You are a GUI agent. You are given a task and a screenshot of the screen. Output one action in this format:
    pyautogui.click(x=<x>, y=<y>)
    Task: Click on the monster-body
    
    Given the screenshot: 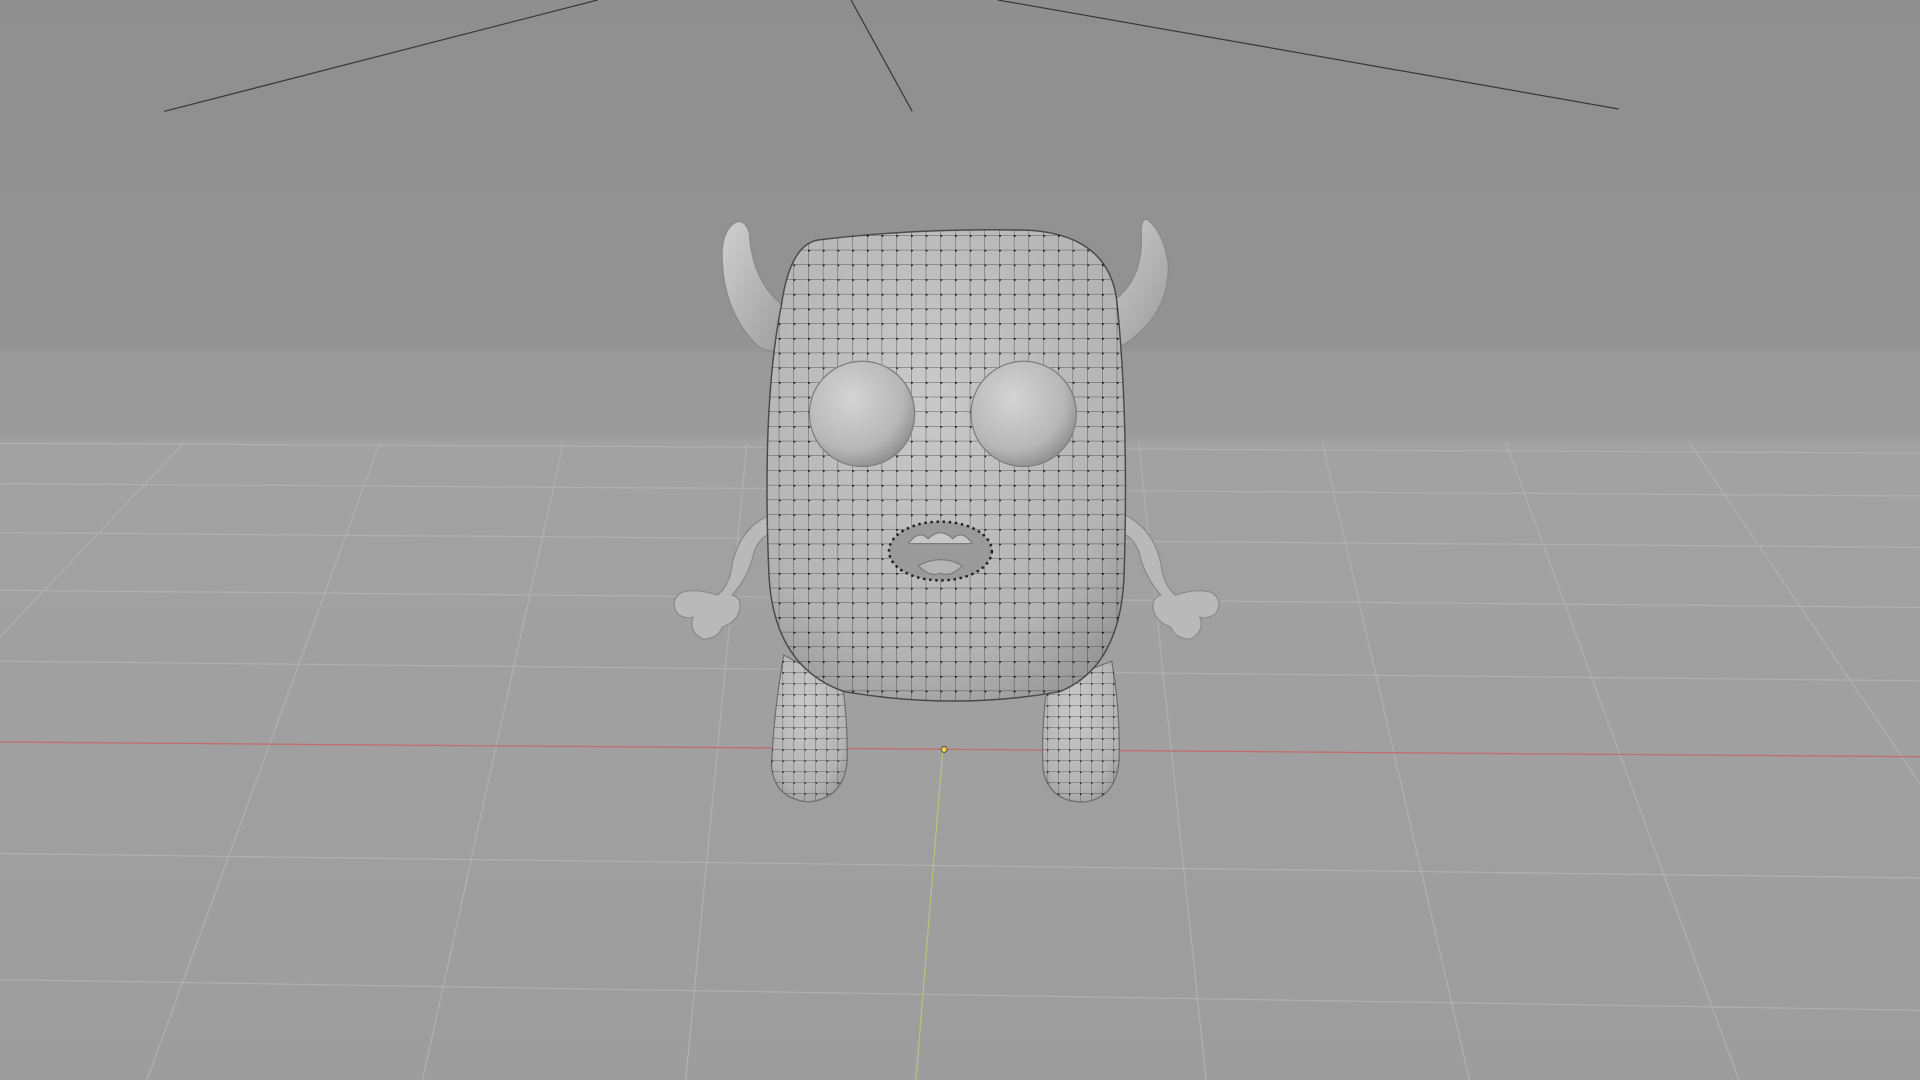 What is the action you would take?
    pyautogui.click(x=949, y=465)
    